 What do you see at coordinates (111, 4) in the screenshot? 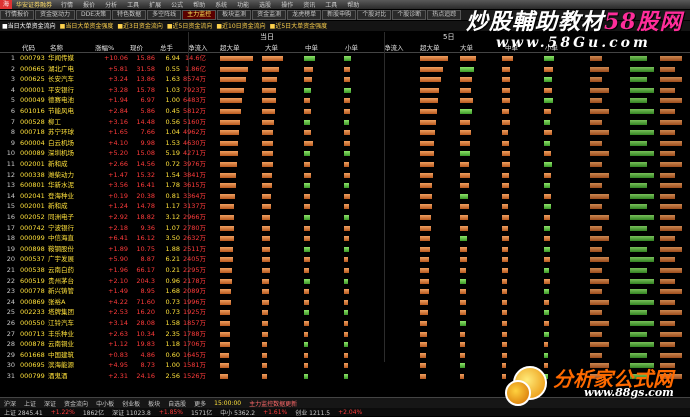
I see `menu-item: 分析` at bounding box center [111, 4].